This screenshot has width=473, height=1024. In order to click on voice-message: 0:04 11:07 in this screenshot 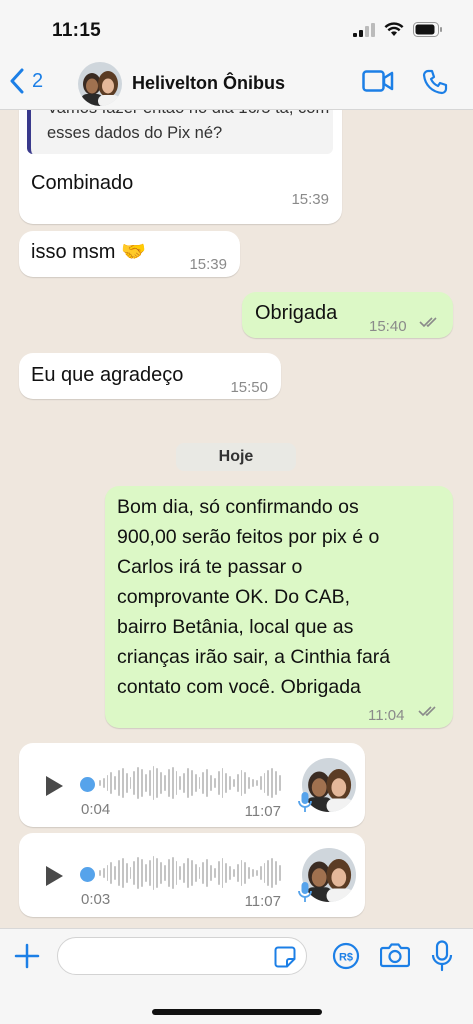, I will do `click(192, 785)`.